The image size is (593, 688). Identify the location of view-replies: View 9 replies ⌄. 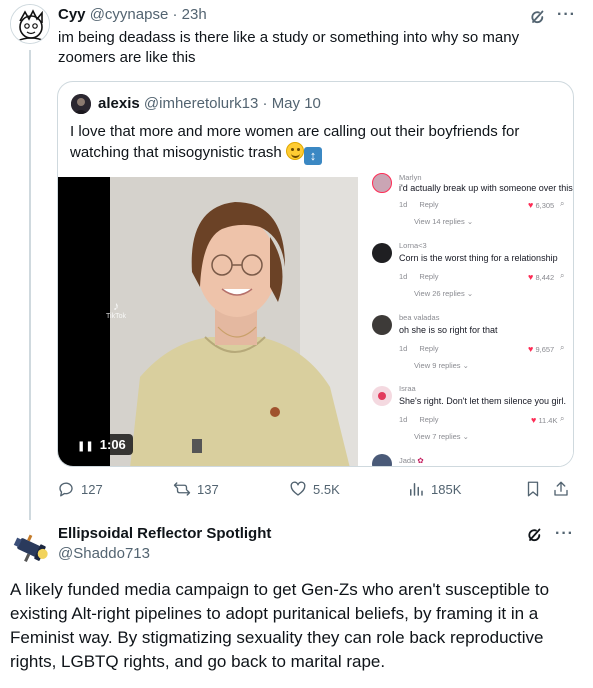
(441, 365).